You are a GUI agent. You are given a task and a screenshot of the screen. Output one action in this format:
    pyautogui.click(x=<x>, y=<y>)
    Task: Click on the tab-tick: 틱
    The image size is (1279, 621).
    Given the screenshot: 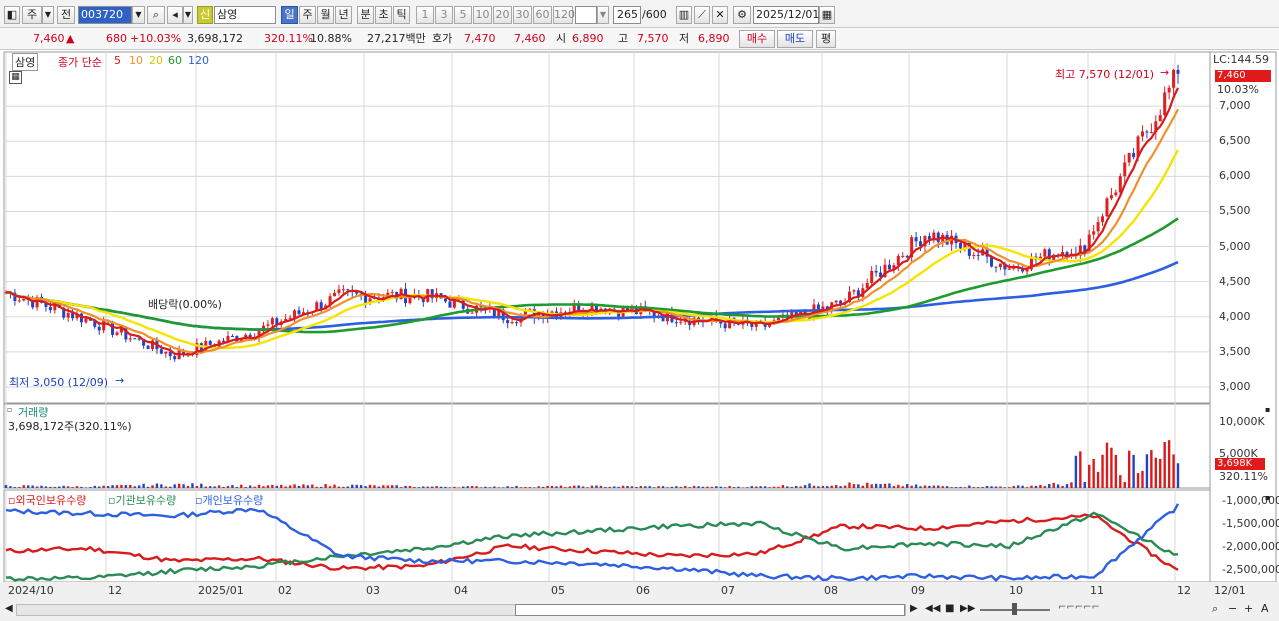 What is the action you would take?
    pyautogui.click(x=401, y=15)
    